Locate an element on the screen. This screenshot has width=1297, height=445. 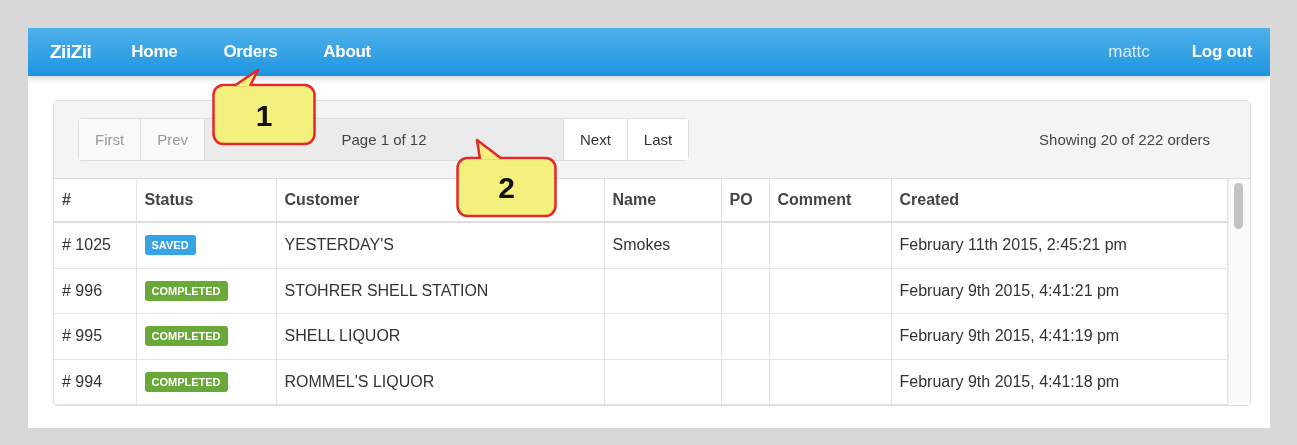
customer-name: SHELL LIQUOR is located at coordinates (342, 336).